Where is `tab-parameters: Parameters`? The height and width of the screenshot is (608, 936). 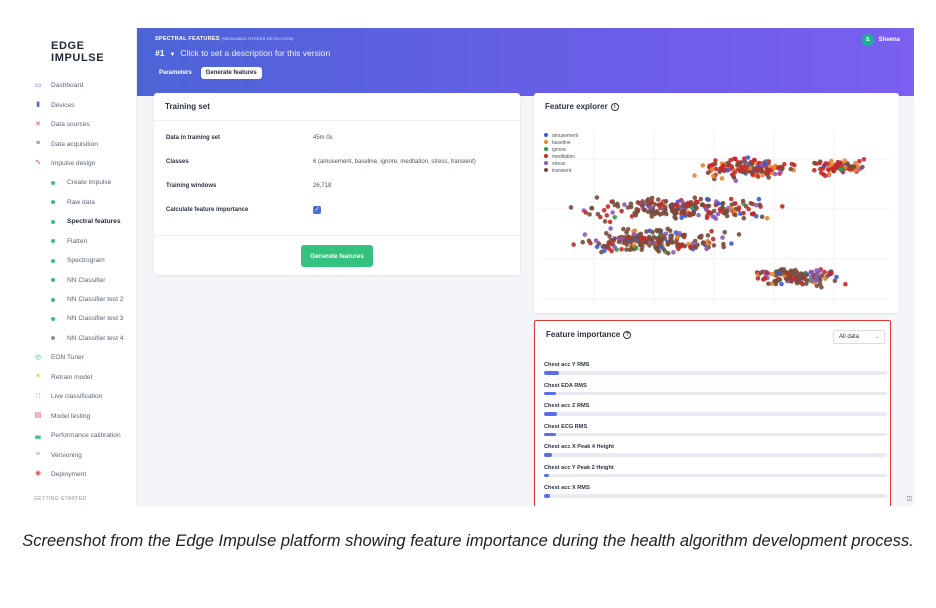
tab-parameters: Parameters is located at coordinates (175, 73).